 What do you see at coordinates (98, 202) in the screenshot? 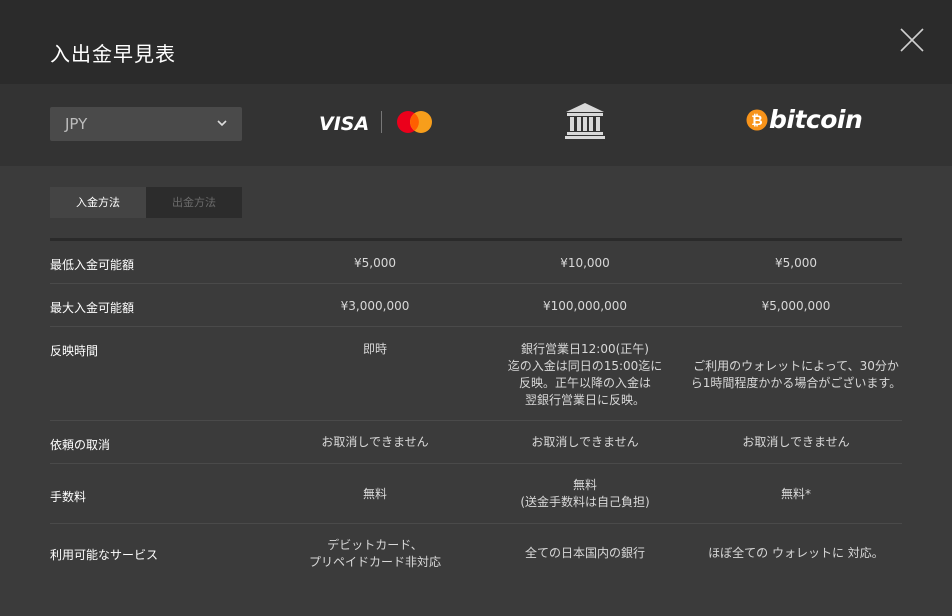
I see `tab-deposit: 入金方法` at bounding box center [98, 202].